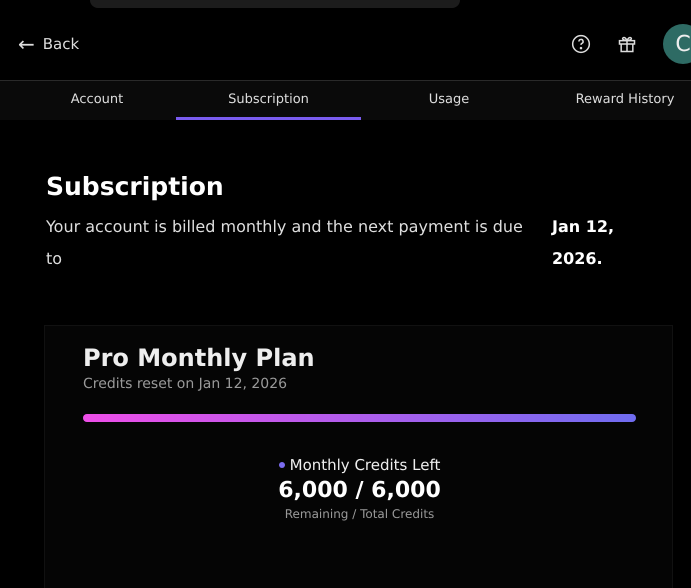 This screenshot has width=691, height=588. I want to click on credits-label: Monthly Credits Left, so click(365, 465).